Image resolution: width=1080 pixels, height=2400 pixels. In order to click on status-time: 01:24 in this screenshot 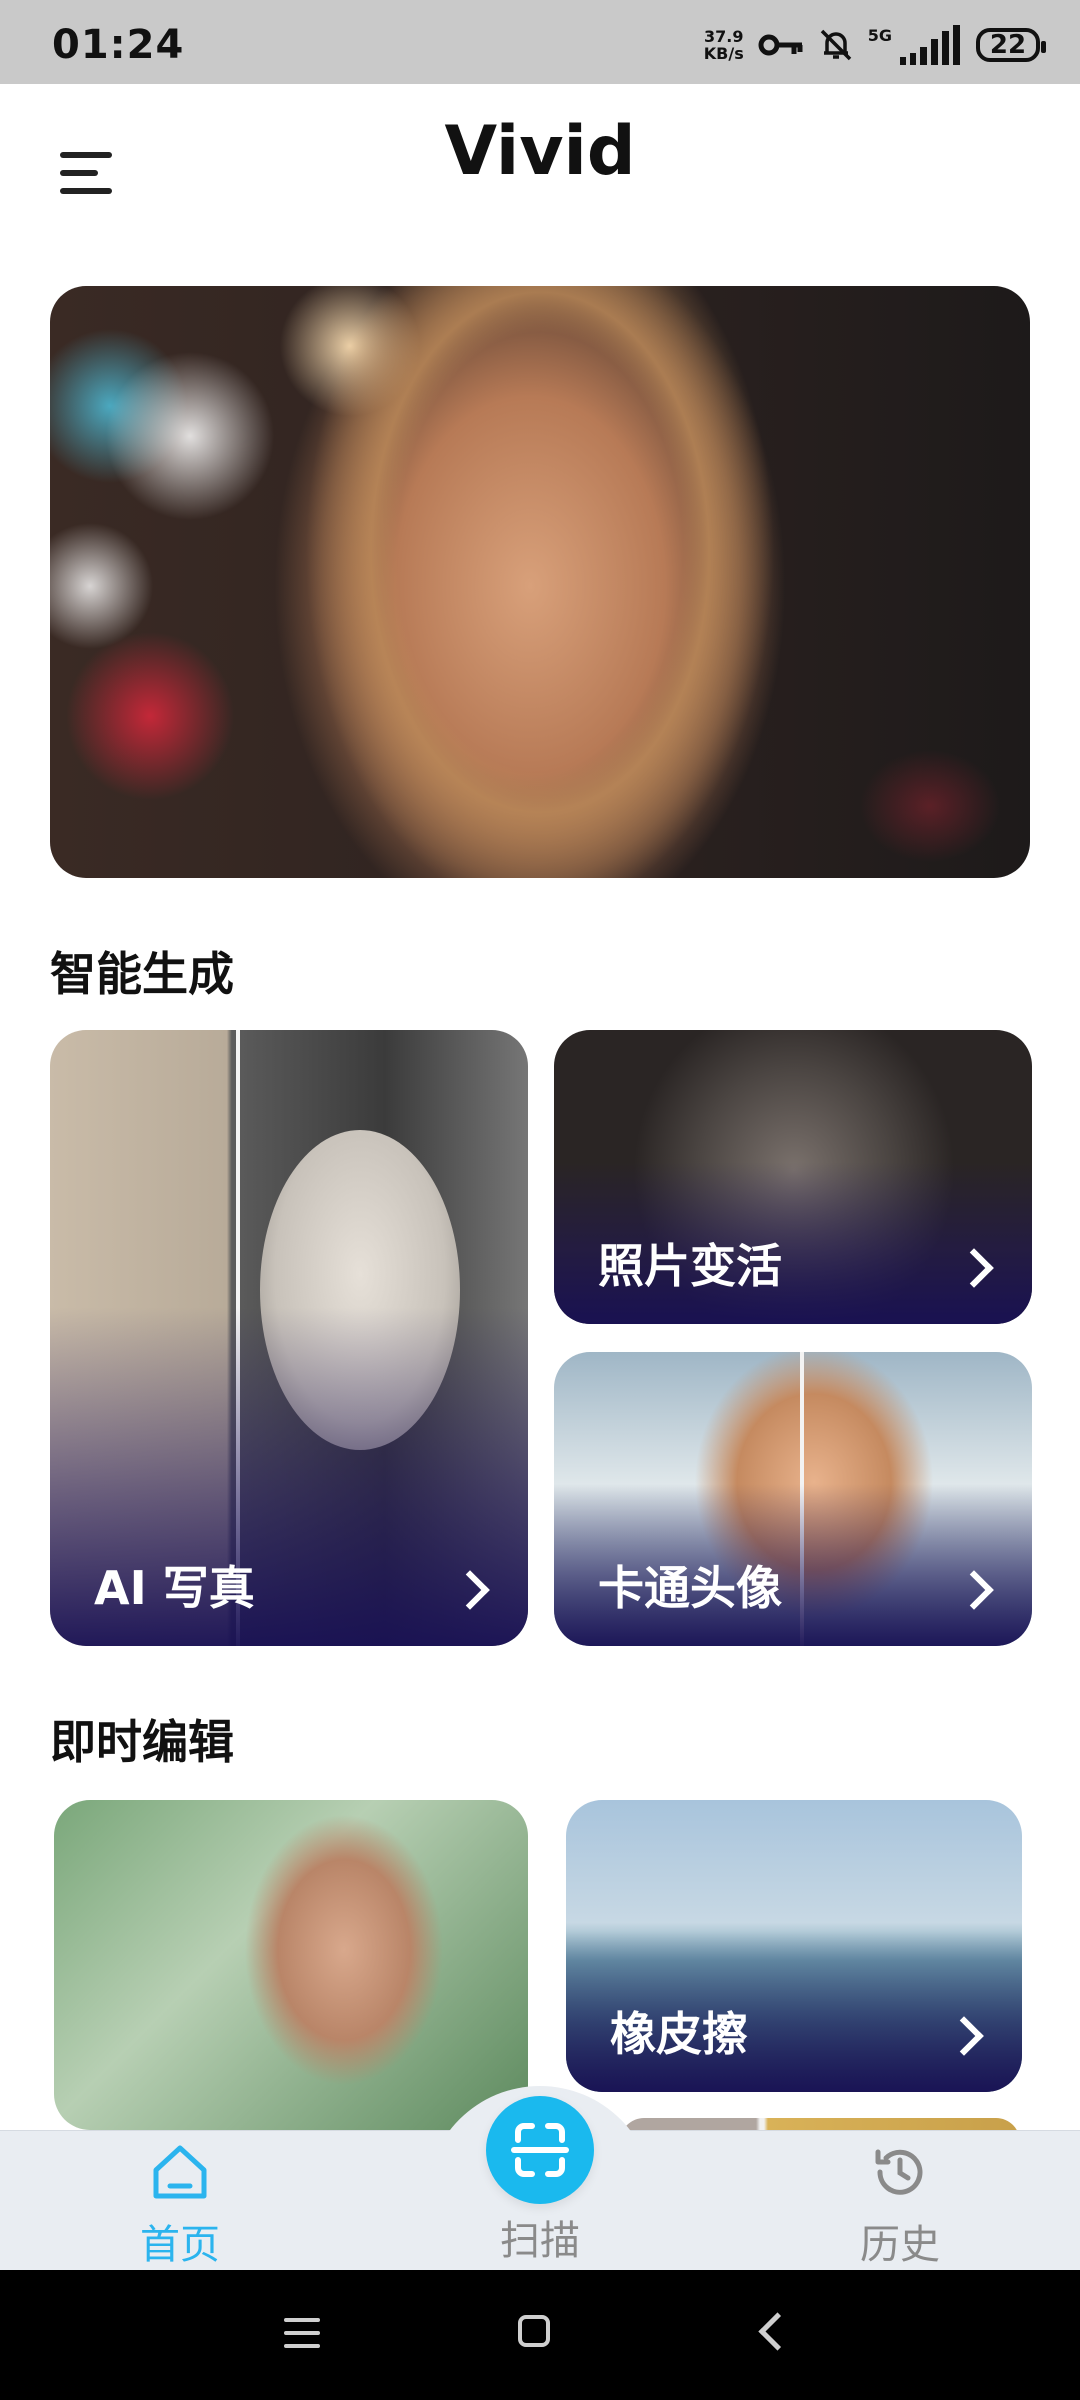, I will do `click(118, 45)`.